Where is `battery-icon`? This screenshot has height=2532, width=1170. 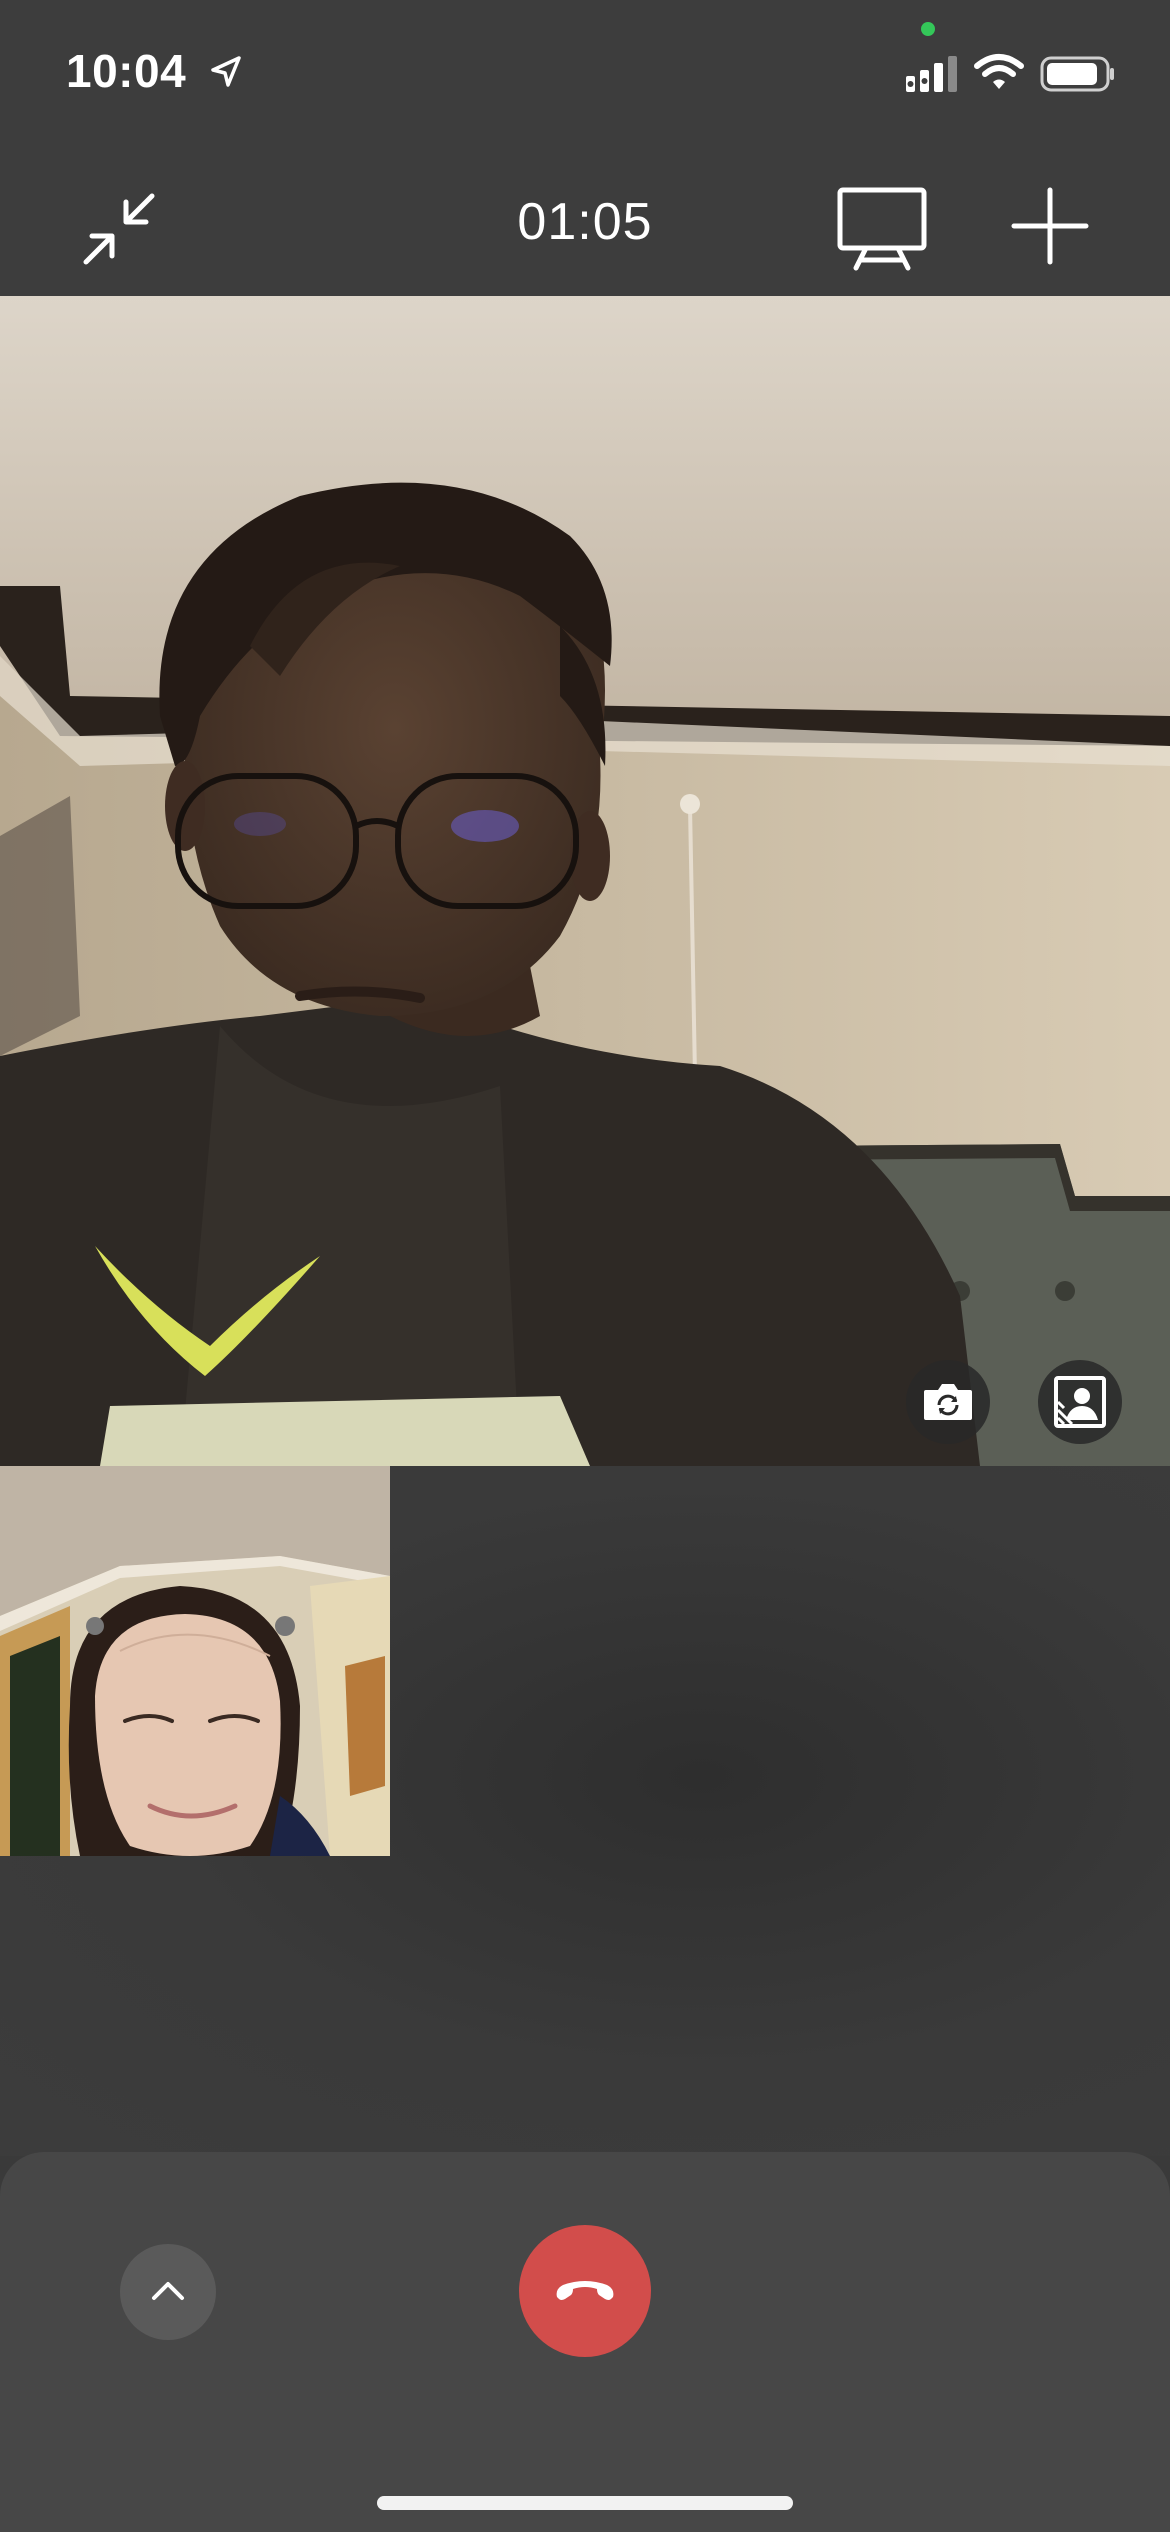 battery-icon is located at coordinates (1077, 74).